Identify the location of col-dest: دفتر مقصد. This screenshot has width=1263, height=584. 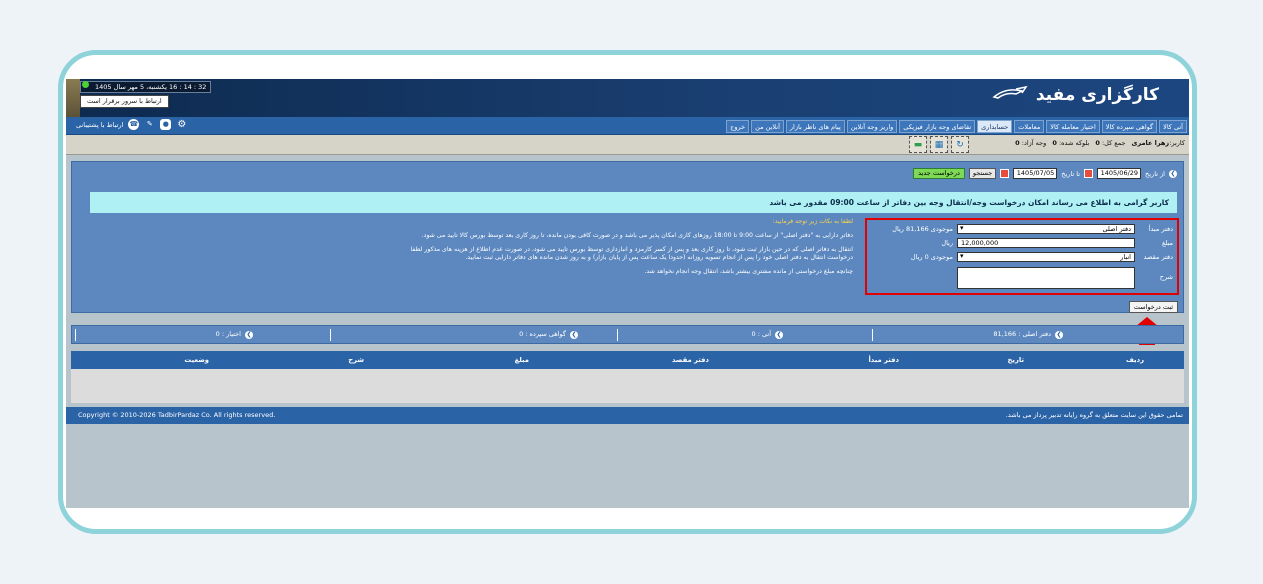
(690, 360).